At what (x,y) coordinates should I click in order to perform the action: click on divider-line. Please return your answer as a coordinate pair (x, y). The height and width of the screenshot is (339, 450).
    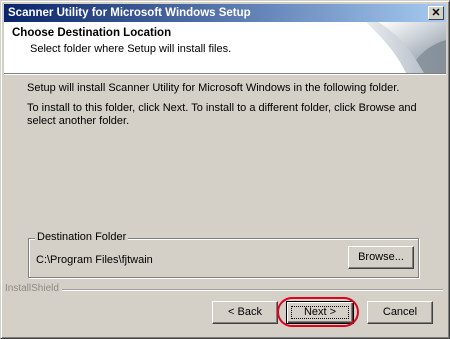
    Looking at the image, I should click on (224, 290).